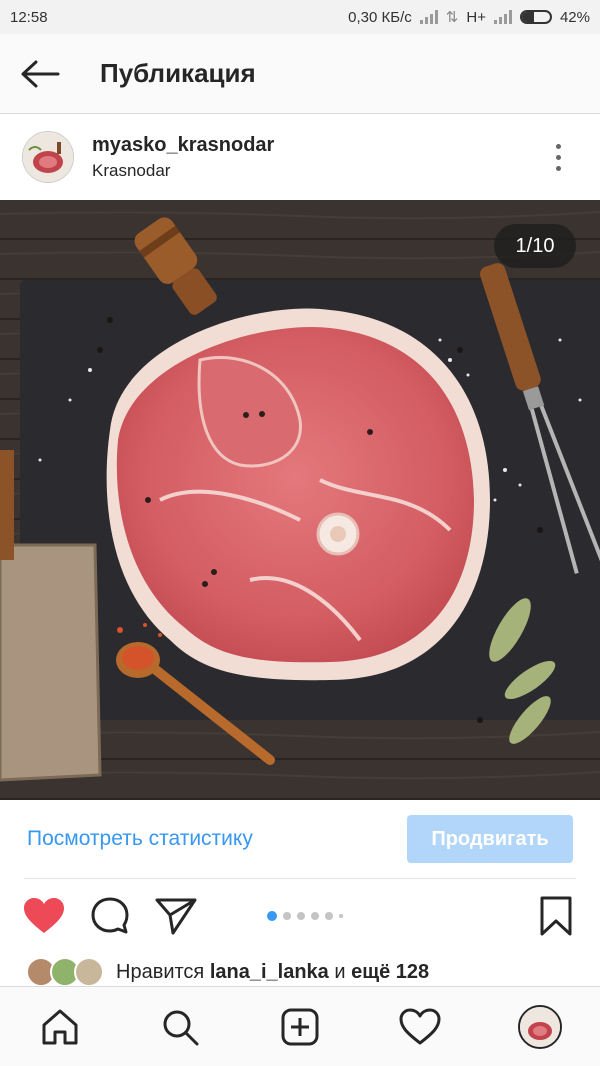 The image size is (600, 1066). Describe the element at coordinates (380, 17) in the screenshot. I see `network-speed: 0,30 КБ/с` at that location.